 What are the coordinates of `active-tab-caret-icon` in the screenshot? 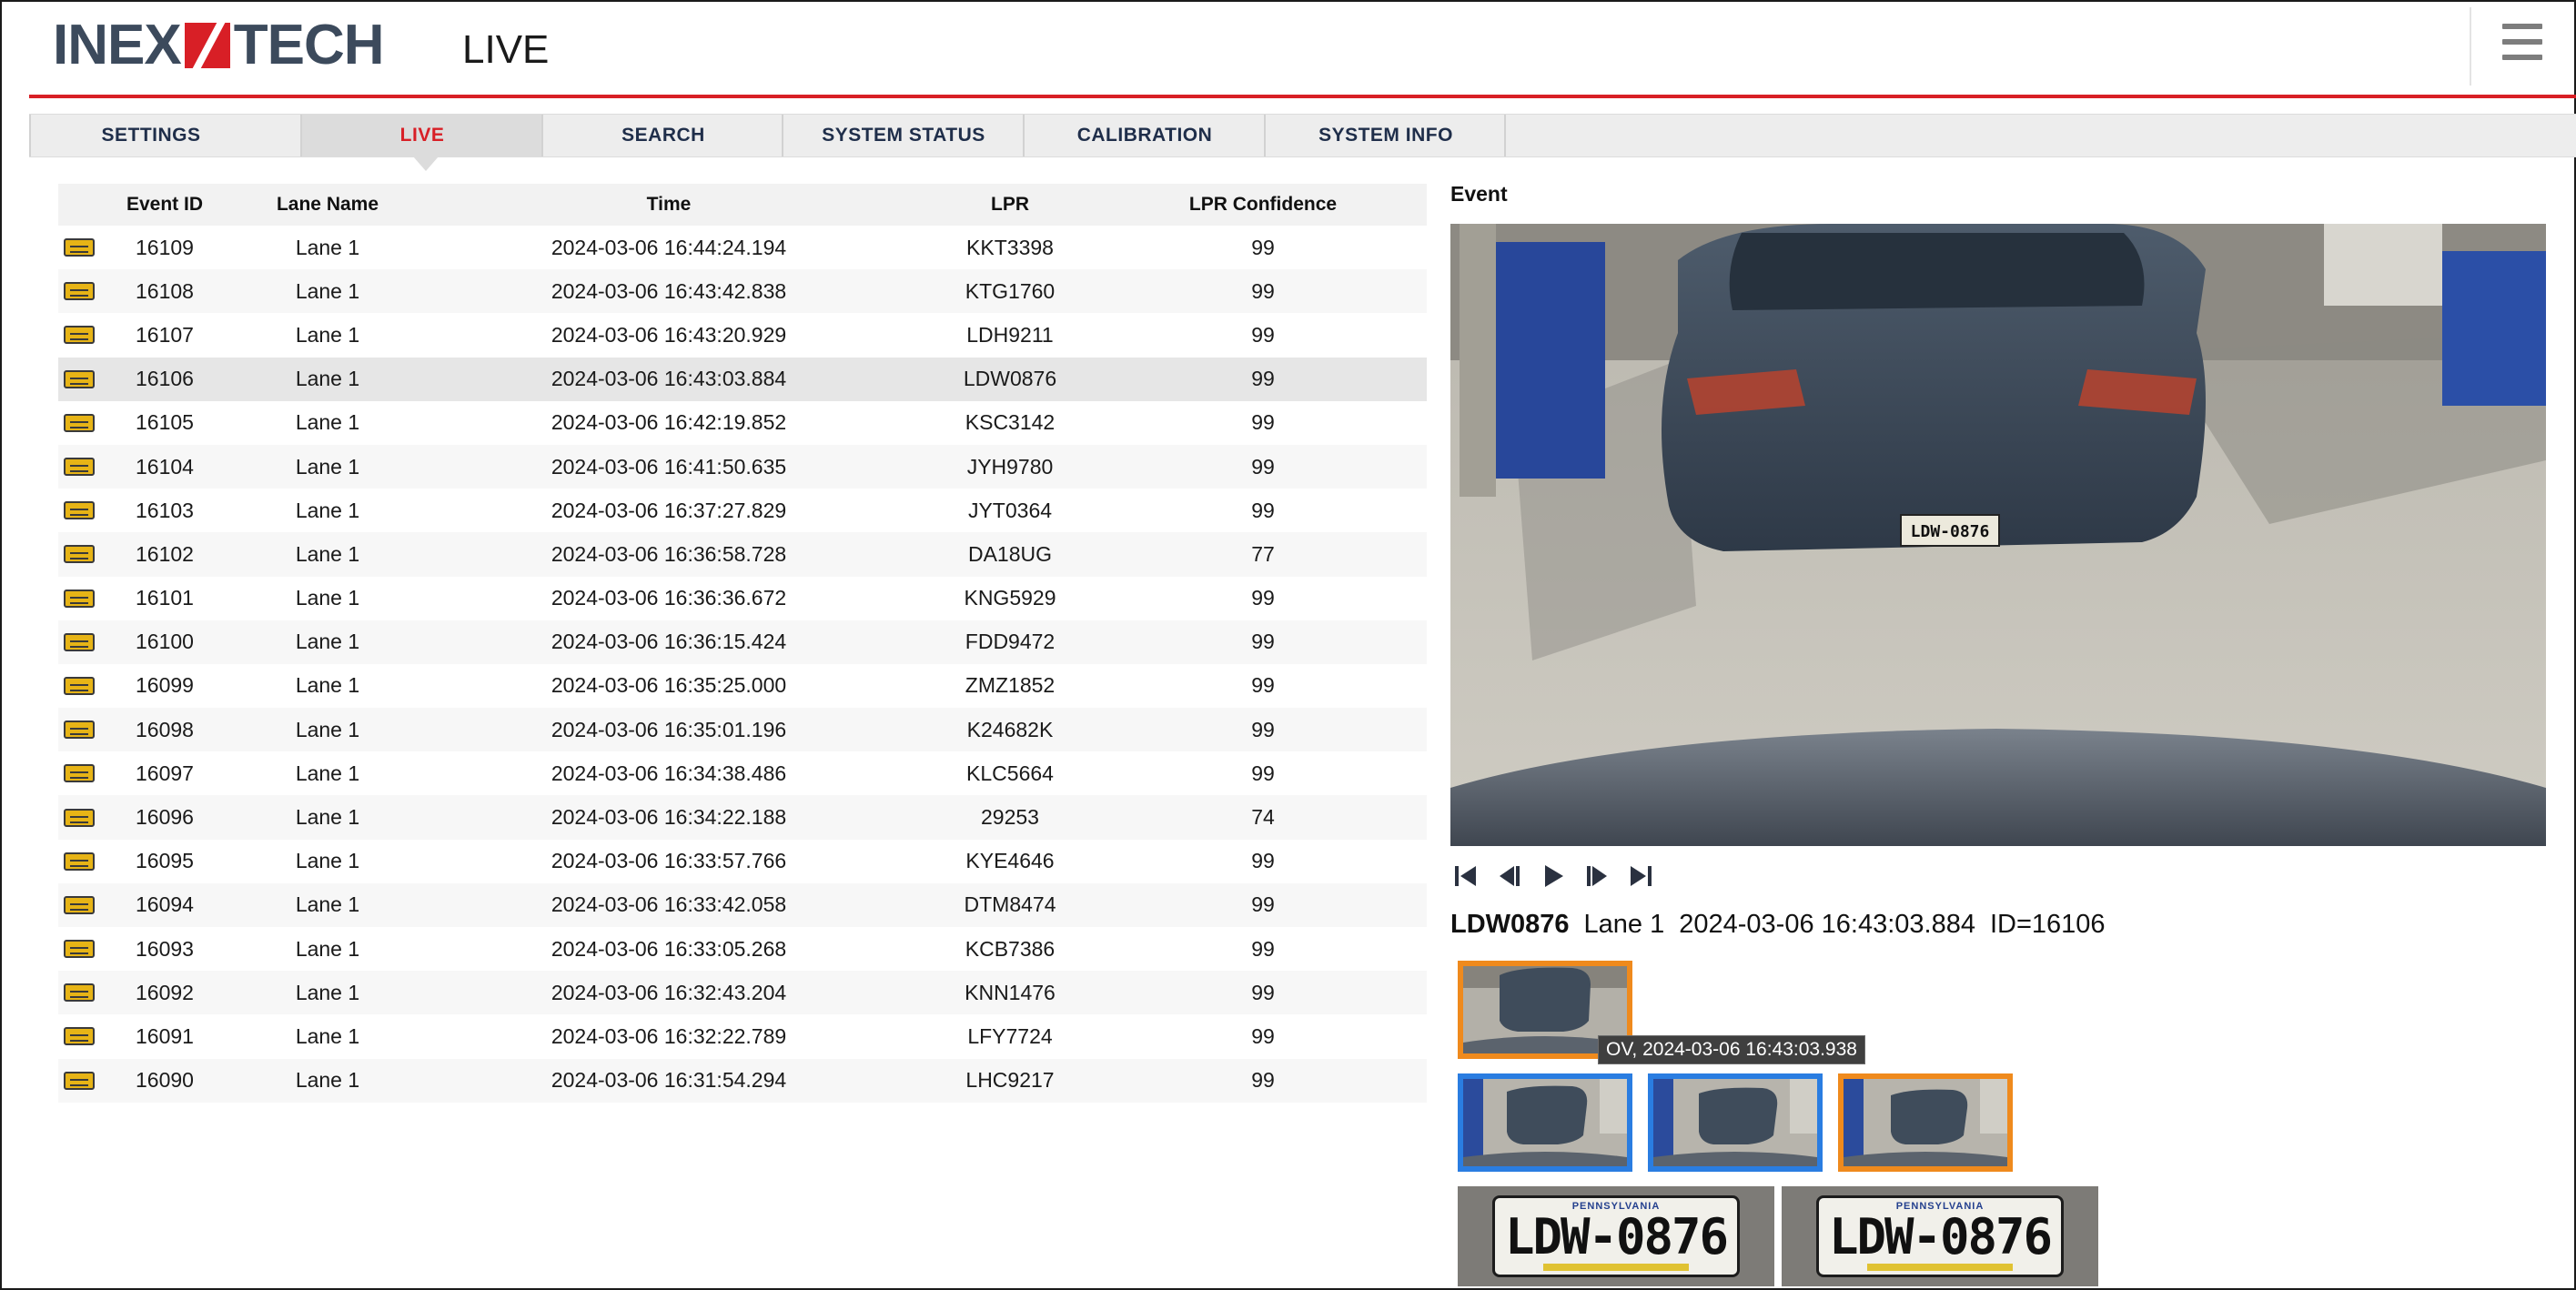 It's located at (426, 164).